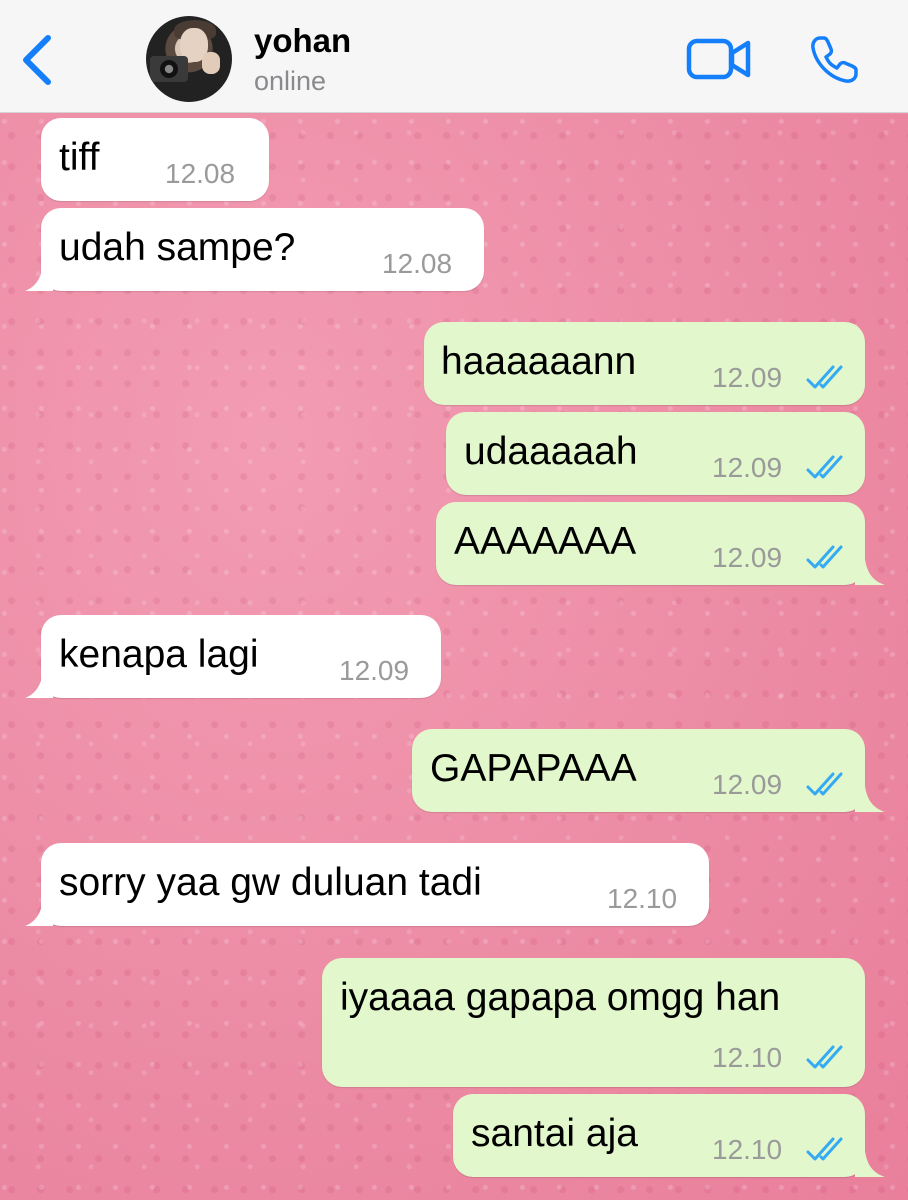  What do you see at coordinates (302, 41) in the screenshot?
I see `contact-name: yohan` at bounding box center [302, 41].